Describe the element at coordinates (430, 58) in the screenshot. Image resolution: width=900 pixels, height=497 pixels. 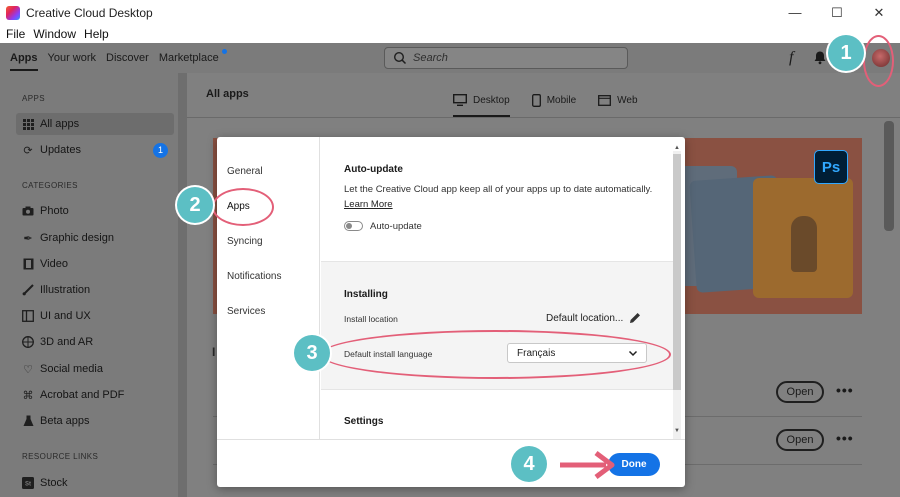
I see `search-placeholder: Search` at that location.